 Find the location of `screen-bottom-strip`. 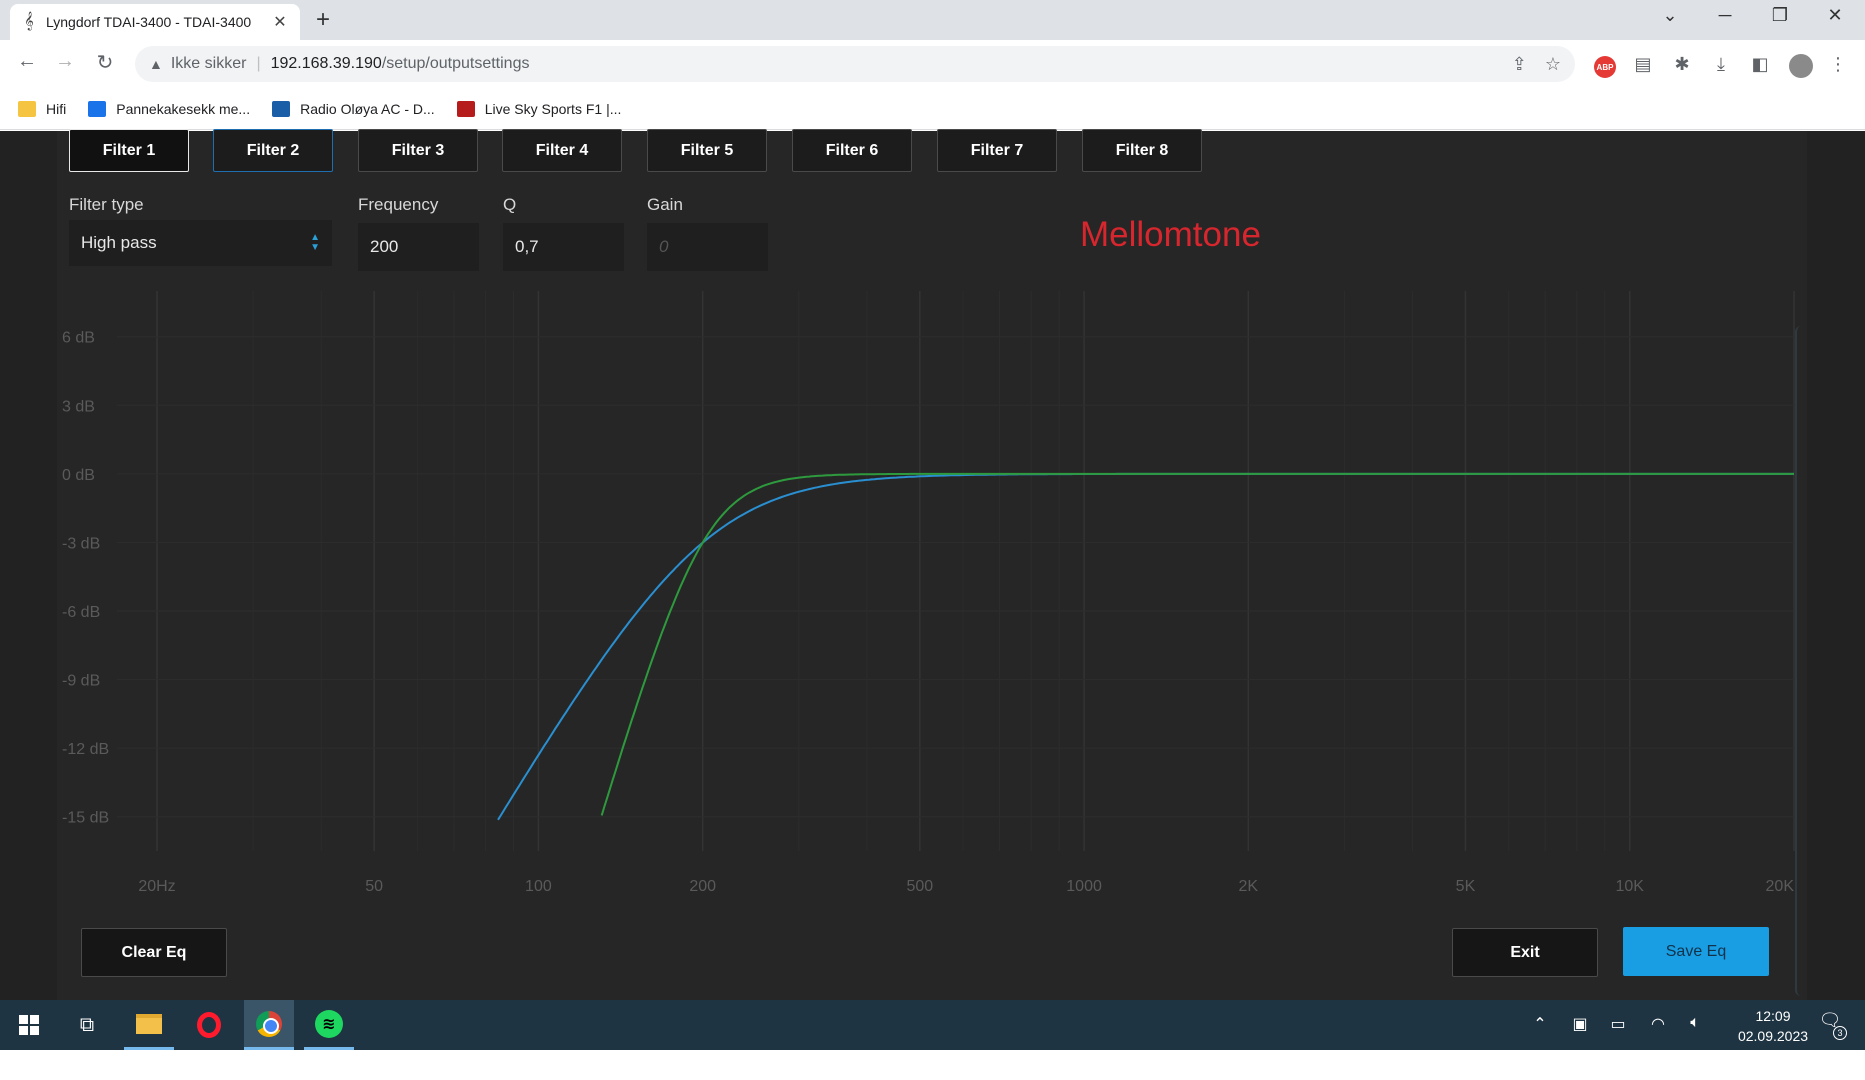

screen-bottom-strip is located at coordinates (932, 1065).